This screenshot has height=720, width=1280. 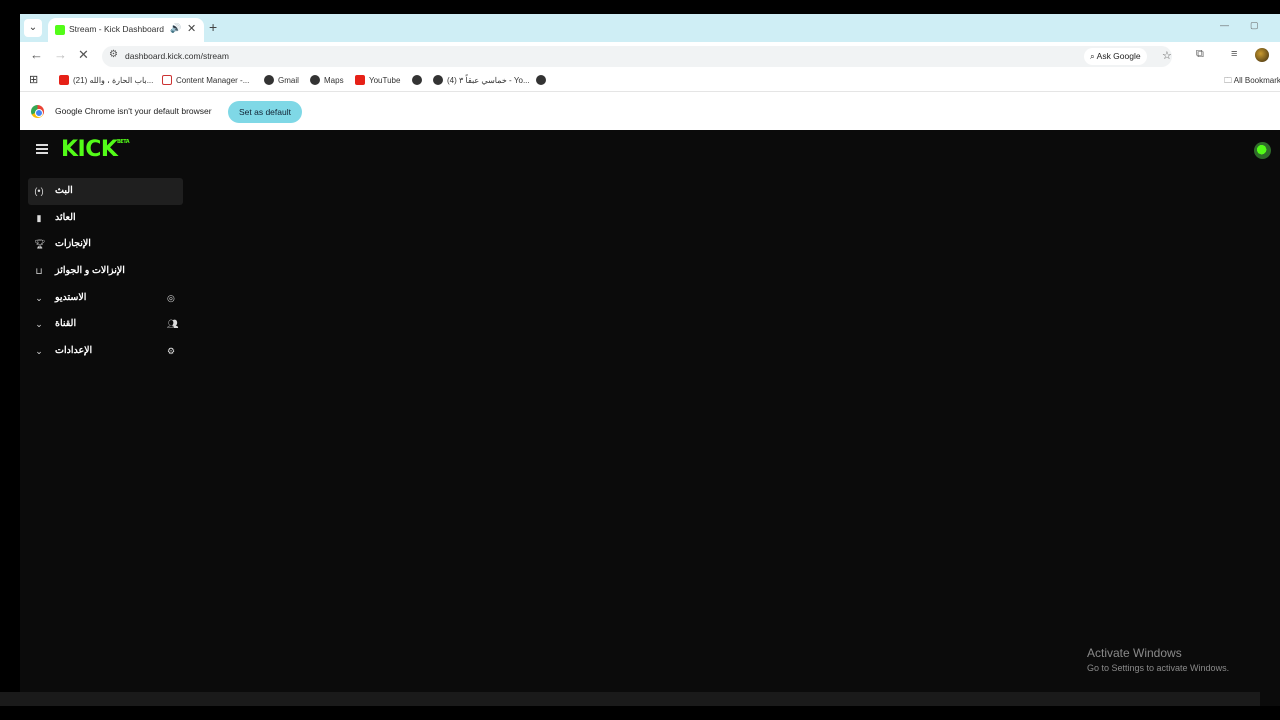 I want to click on sidebar-item-revenue: ▮ العائد, so click(x=105, y=218).